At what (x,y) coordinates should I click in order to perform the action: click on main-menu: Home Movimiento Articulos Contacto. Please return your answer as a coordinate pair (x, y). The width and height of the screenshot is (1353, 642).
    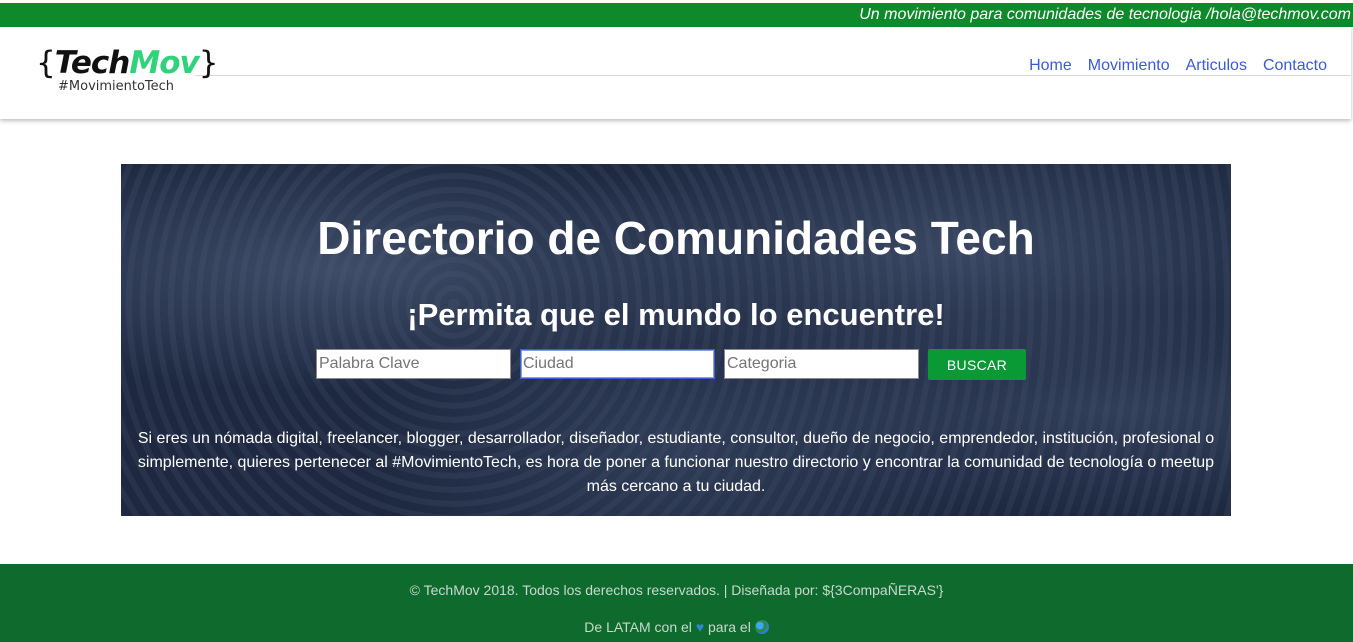
    Looking at the image, I should click on (1178, 66).